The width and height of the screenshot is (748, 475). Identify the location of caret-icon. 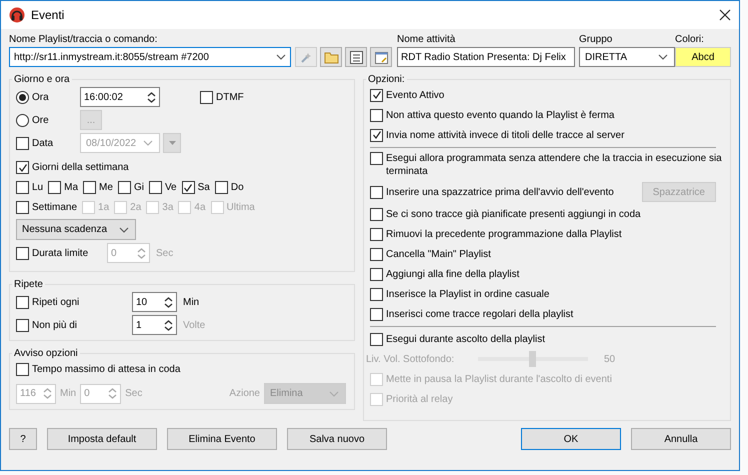
(172, 143).